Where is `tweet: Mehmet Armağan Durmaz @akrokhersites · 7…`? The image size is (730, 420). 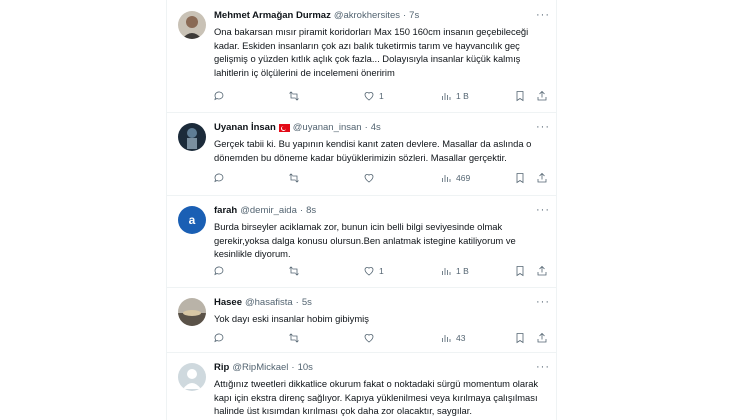 tweet: Mehmet Armağan Durmaz @akrokhersites · 7… is located at coordinates (361, 56).